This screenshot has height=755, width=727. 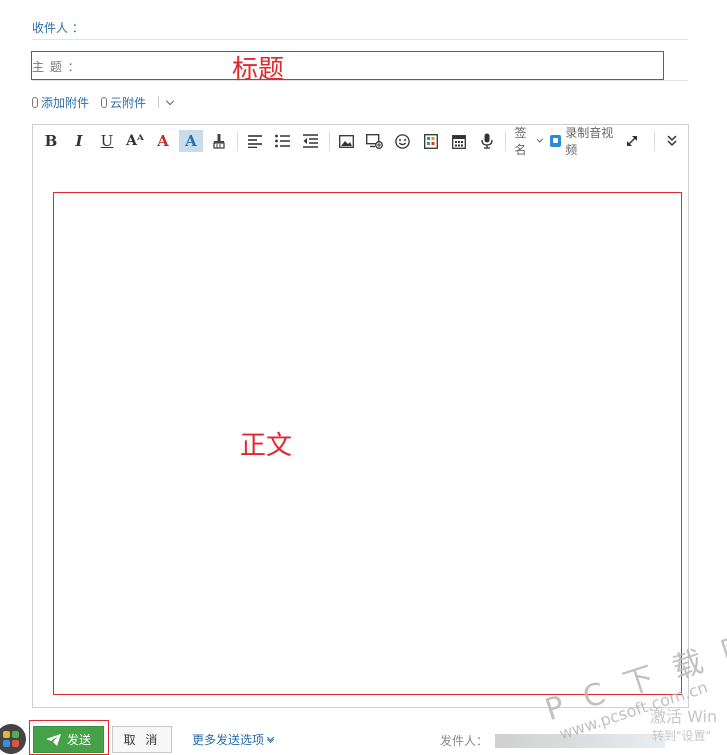 I want to click on title-annotation-box, so click(x=347, y=65).